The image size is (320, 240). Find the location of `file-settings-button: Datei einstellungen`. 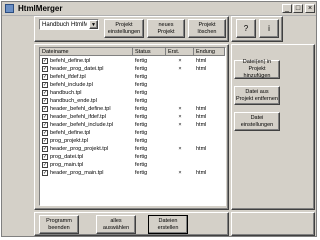

file-settings-button: Datei einstellungen is located at coordinates (257, 121).